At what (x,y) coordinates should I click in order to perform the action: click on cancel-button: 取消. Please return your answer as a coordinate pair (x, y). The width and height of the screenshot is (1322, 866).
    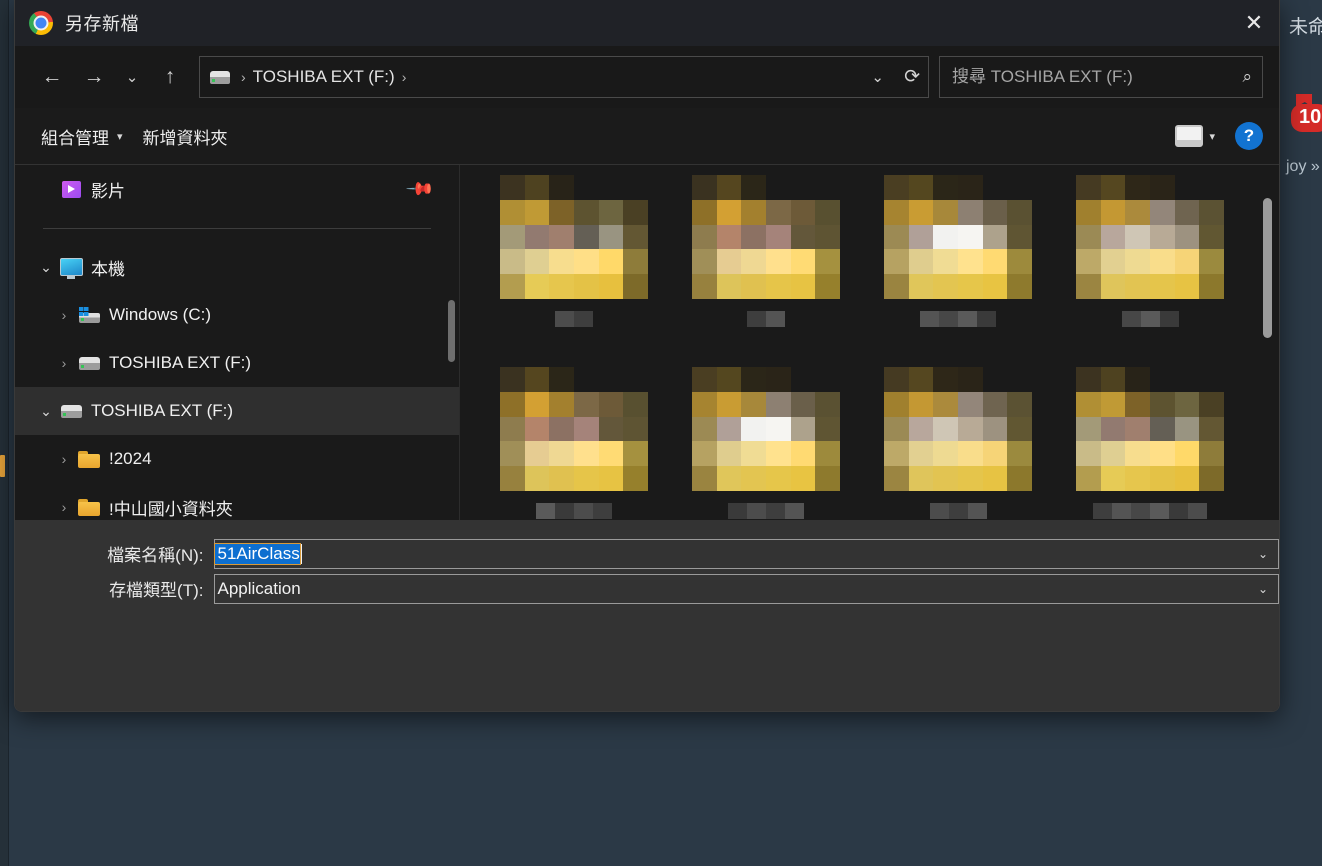
    Looking at the image, I should click on (1195, 711).